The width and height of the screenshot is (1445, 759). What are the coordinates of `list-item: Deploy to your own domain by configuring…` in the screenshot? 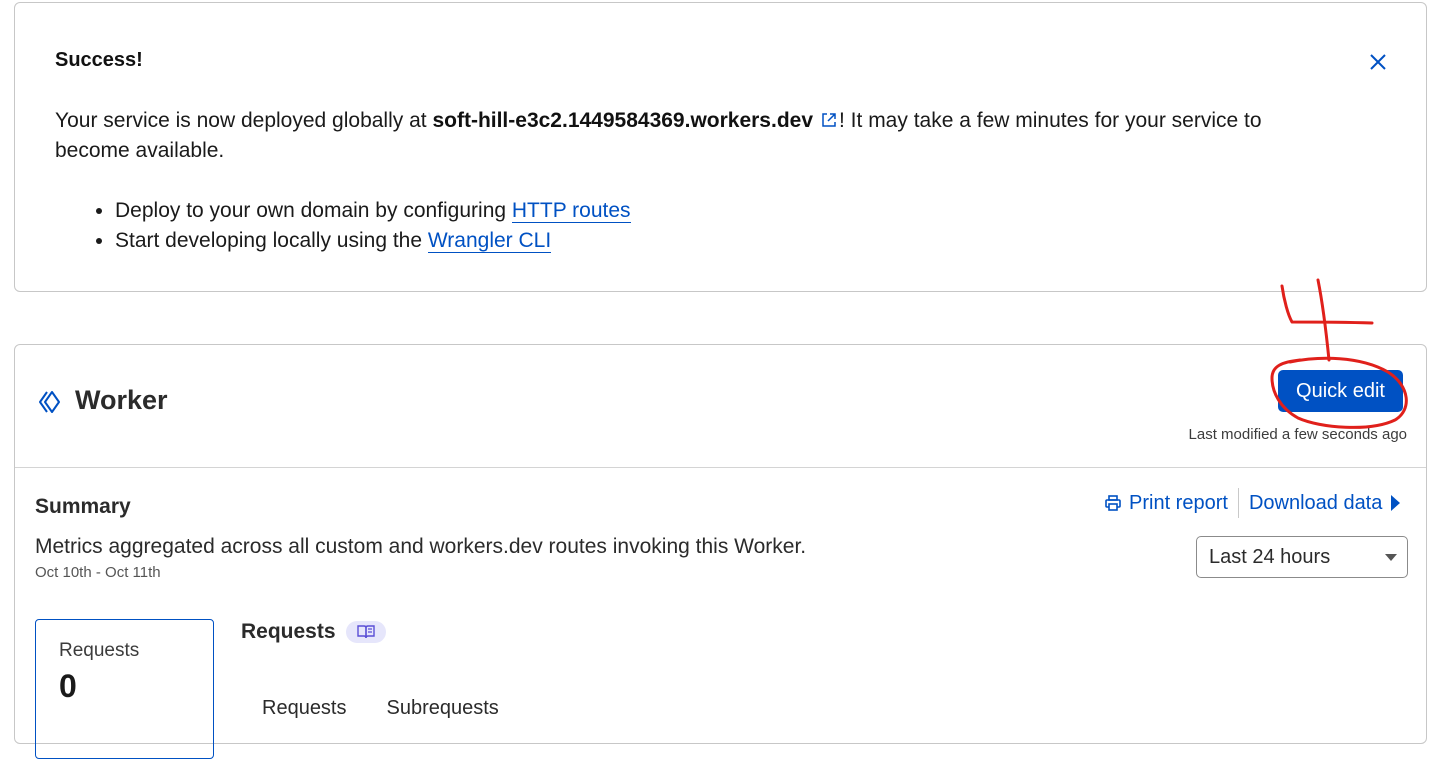 It's located at (373, 211).